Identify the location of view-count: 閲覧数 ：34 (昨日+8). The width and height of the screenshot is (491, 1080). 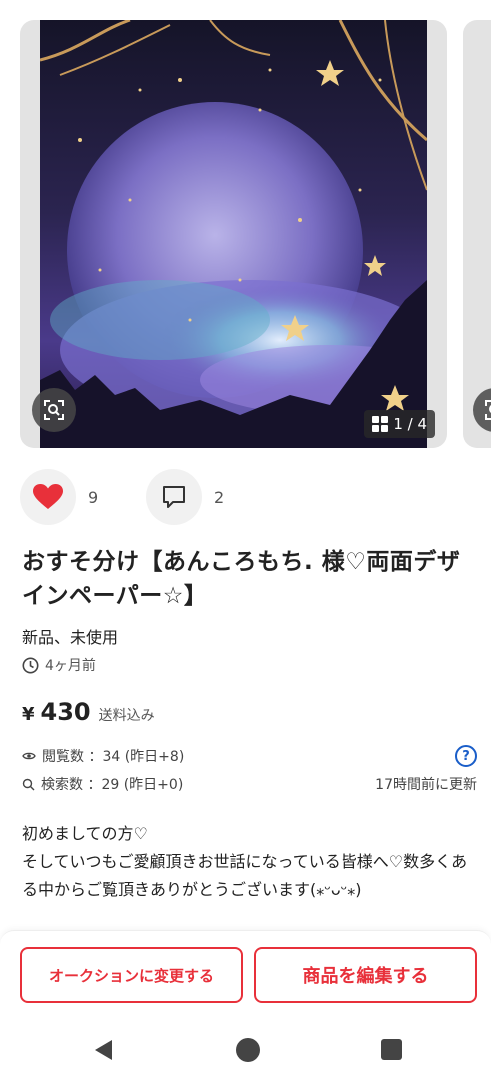
(103, 756).